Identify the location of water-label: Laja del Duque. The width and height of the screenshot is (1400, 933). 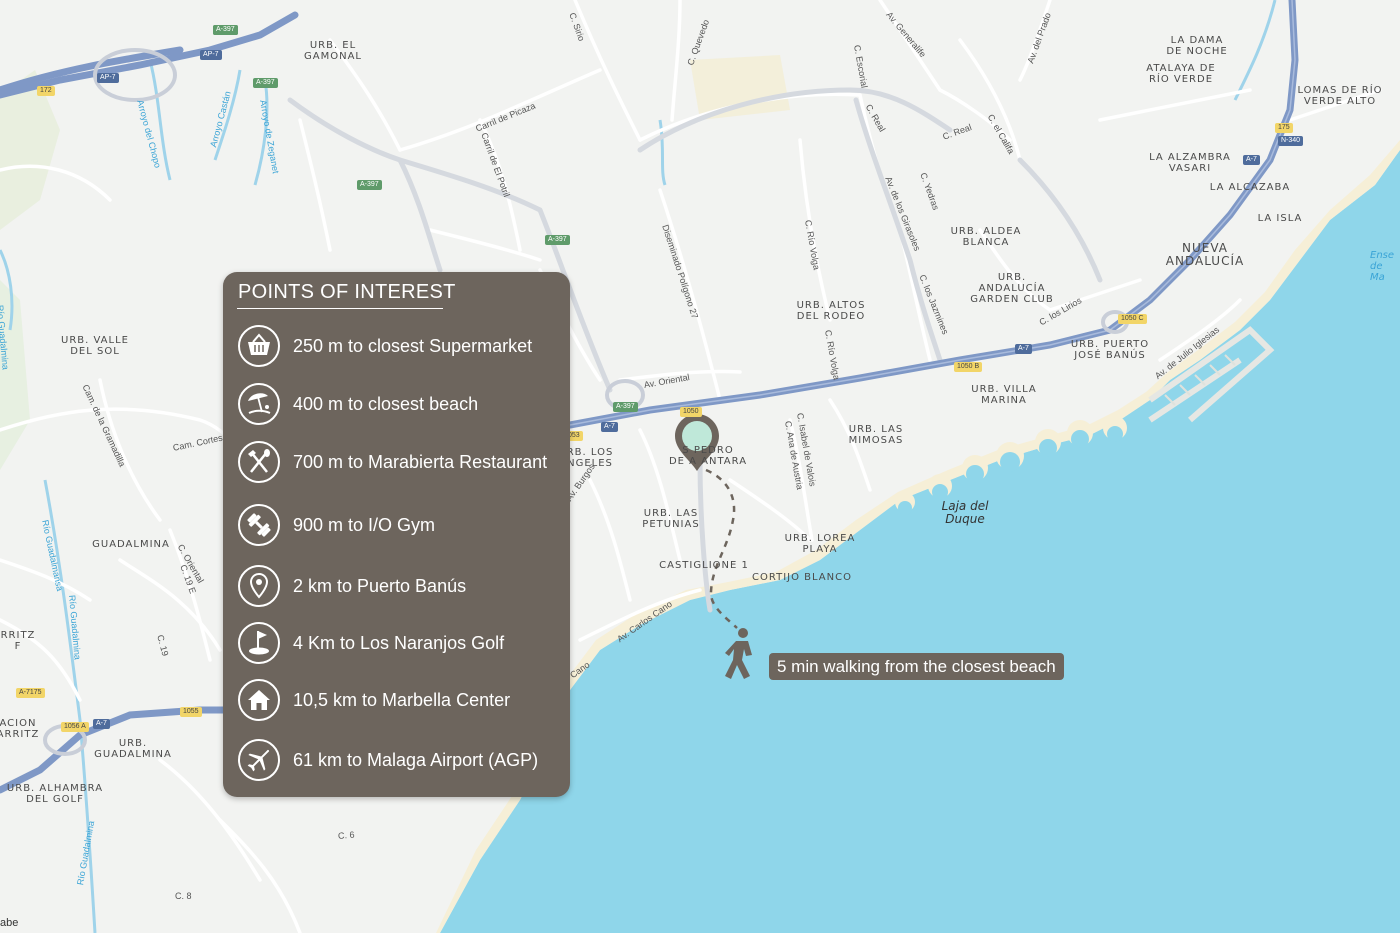
(965, 512).